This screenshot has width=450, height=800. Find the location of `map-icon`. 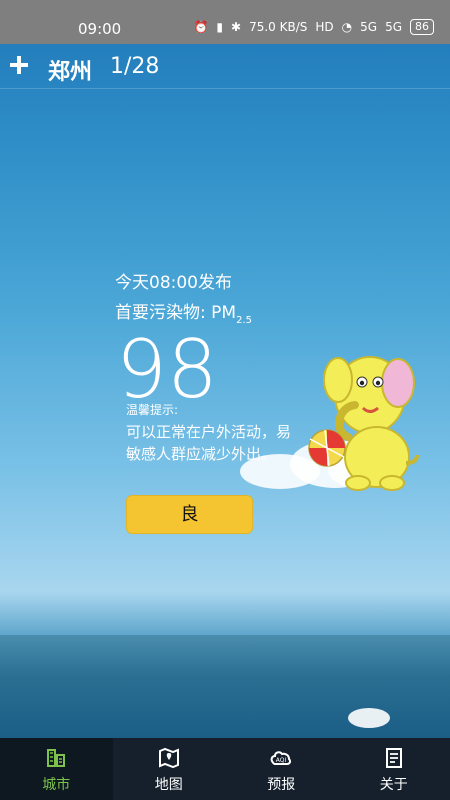

map-icon is located at coordinates (168, 758).